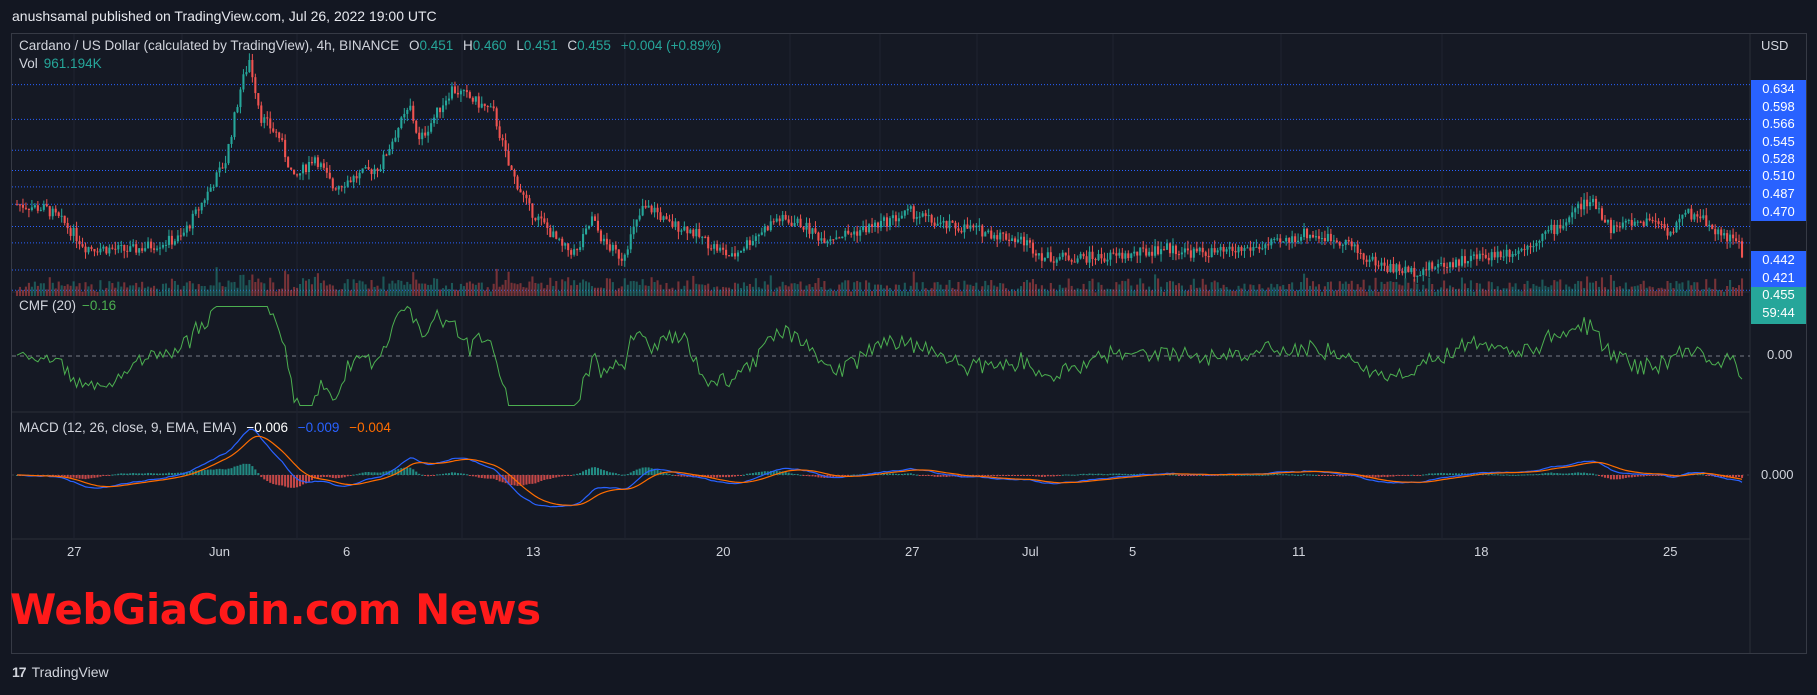 The height and width of the screenshot is (695, 1817). Describe the element at coordinates (1778, 159) in the screenshot. I see `price-level-tag: 0.528` at that location.